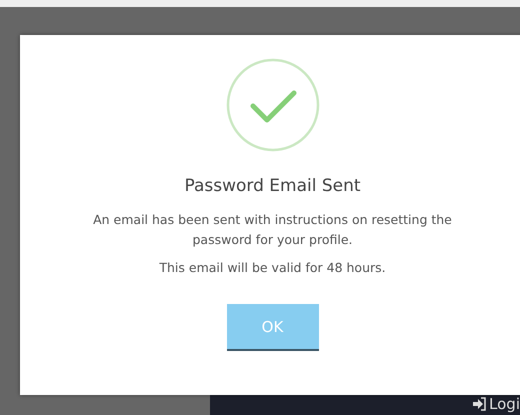 The image size is (520, 415). I want to click on login-link: Logi, so click(496, 405).